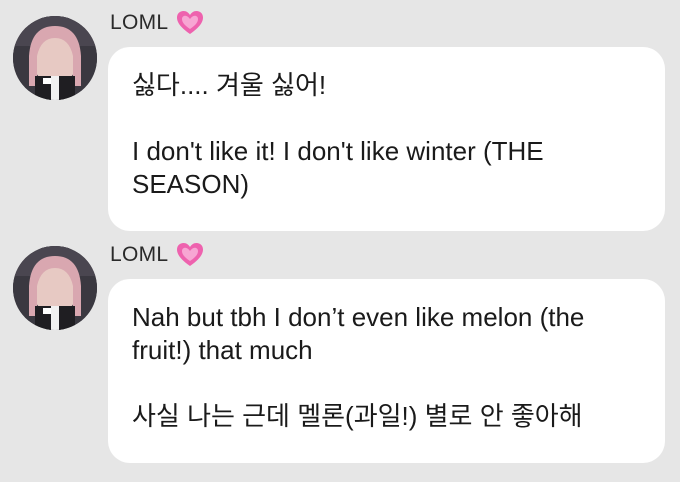 This screenshot has height=482, width=680. What do you see at coordinates (357, 416) in the screenshot?
I see `message-text: 사실 나는 근데 멜론(과일!) 별로 안 좋아해` at bounding box center [357, 416].